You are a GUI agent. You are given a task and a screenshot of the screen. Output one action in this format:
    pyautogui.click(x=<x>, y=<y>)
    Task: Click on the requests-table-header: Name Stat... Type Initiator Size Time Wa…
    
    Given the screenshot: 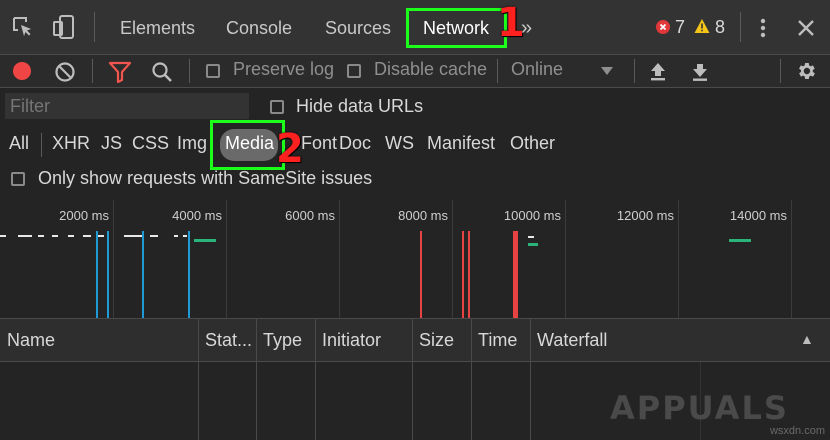 What is the action you would take?
    pyautogui.click(x=415, y=340)
    